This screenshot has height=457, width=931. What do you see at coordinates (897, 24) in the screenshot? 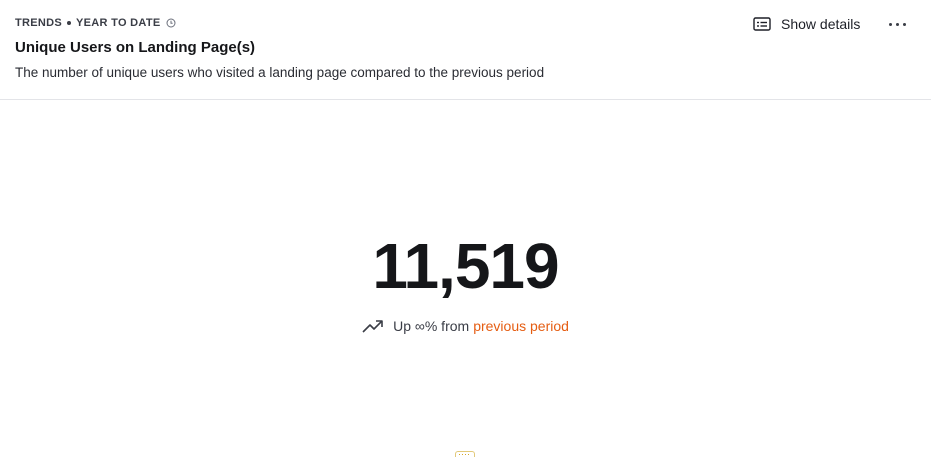
I see `more-options-button` at bounding box center [897, 24].